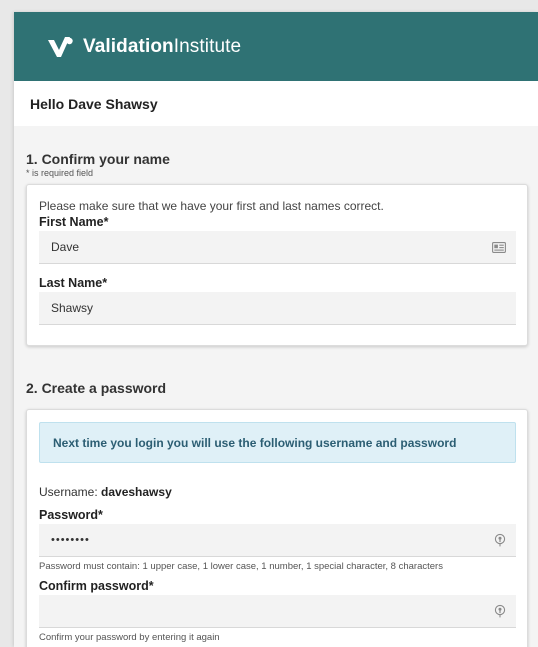  What do you see at coordinates (71, 515) in the screenshot?
I see `password-label: Password*` at bounding box center [71, 515].